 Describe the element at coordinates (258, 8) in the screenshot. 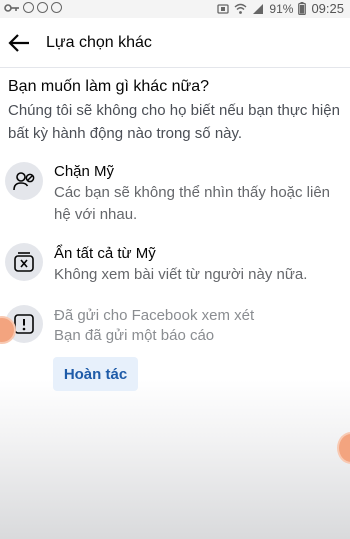

I see `signal-icon` at that location.